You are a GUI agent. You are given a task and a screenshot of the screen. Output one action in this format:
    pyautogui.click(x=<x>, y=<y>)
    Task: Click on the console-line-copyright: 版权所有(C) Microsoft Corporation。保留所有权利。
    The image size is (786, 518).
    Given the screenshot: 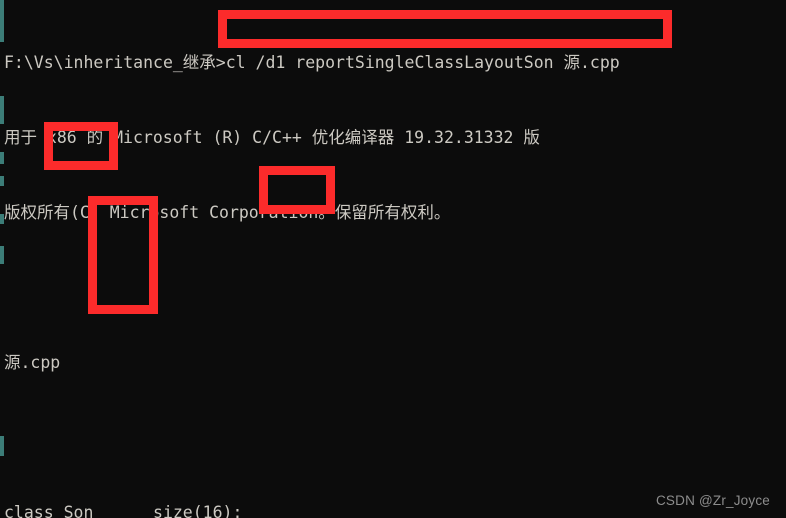 What is the action you would take?
    pyautogui.click(x=227, y=212)
    